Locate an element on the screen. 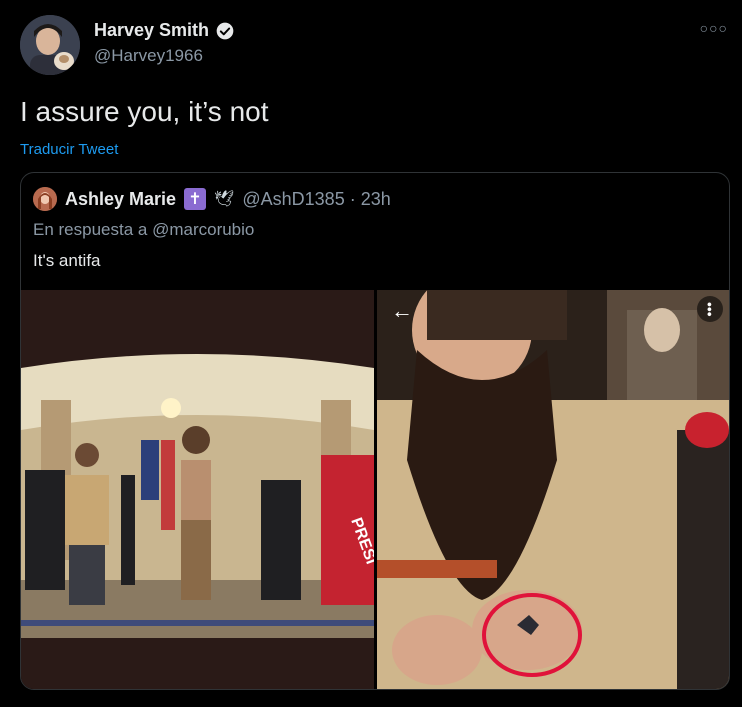 The width and height of the screenshot is (742, 707). author-name: Harvey Smith is located at coordinates (151, 30).